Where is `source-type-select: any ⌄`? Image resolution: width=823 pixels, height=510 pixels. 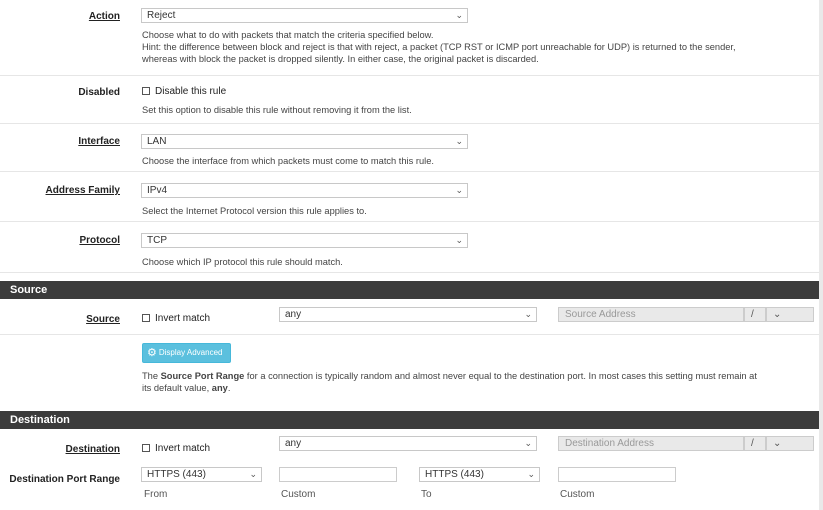 source-type-select: any ⌄ is located at coordinates (408, 314).